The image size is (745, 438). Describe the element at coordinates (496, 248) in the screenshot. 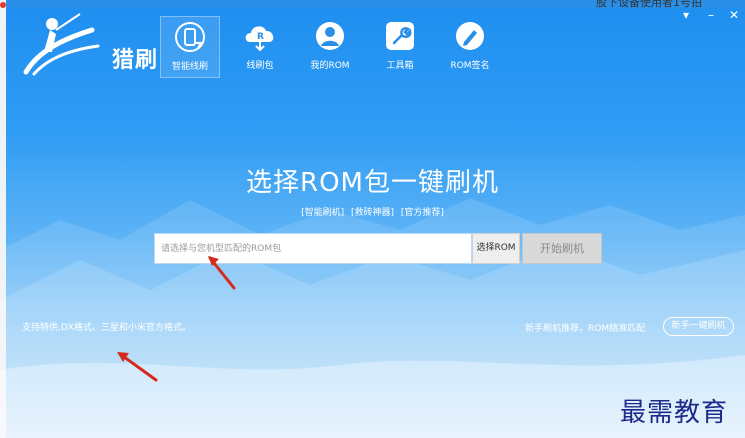

I see `select-rom-button: 选择ROM` at that location.